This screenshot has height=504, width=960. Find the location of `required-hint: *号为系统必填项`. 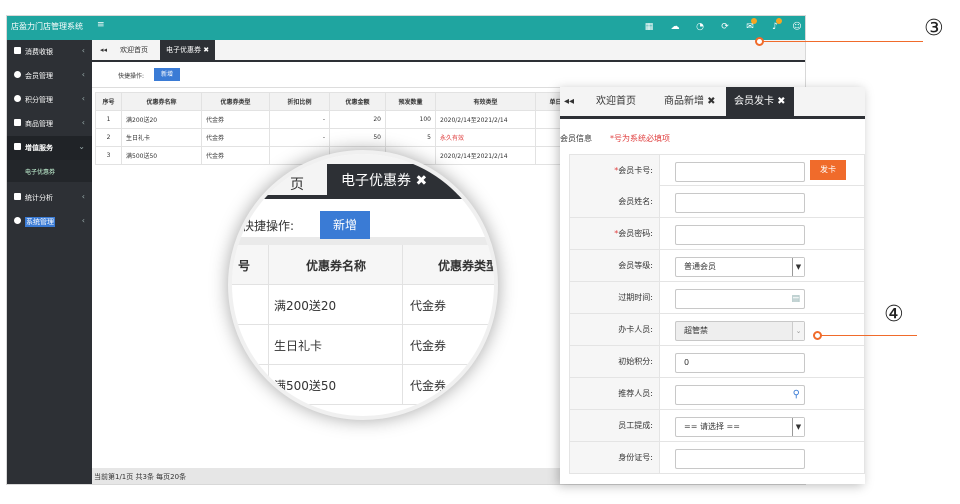

required-hint: *号为系统必填项 is located at coordinates (640, 138).